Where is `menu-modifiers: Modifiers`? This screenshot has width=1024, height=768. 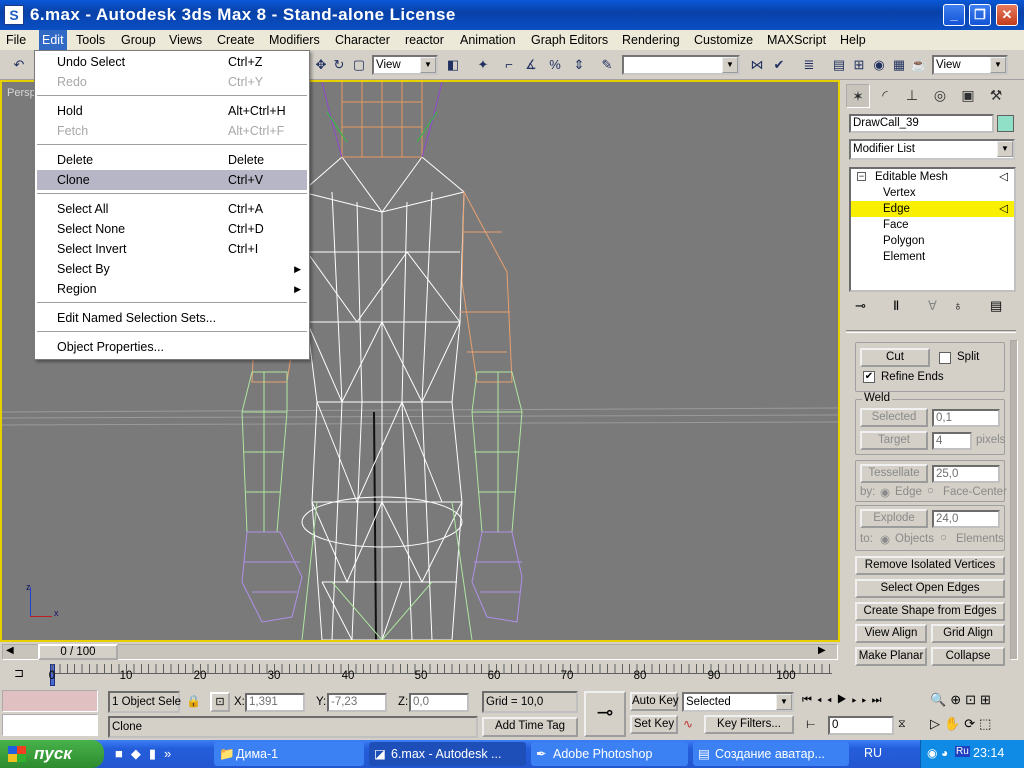 menu-modifiers: Modifiers is located at coordinates (294, 40).